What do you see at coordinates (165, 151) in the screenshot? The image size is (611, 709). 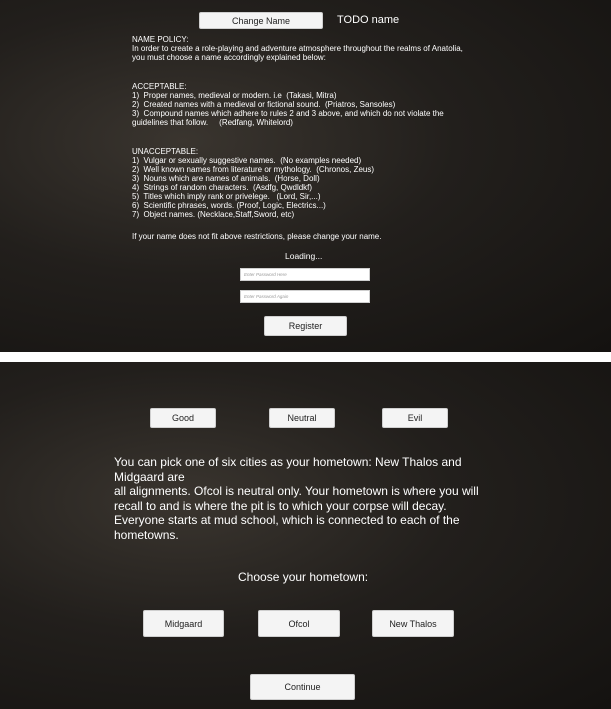 I see `unacceptable-line: UNACCEPTABLE:` at bounding box center [165, 151].